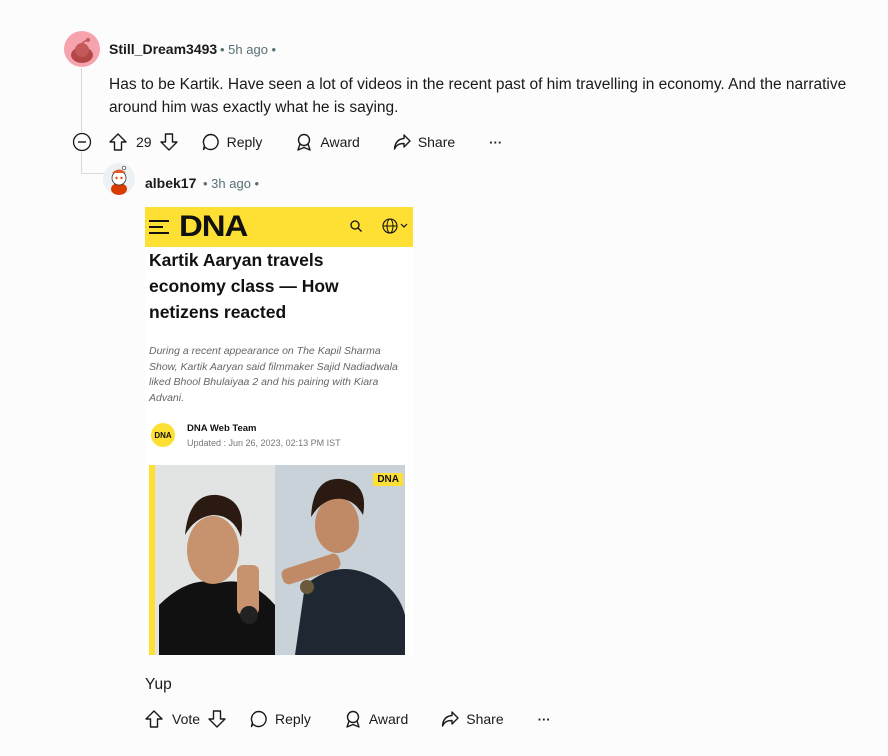 This screenshot has height=756, width=888. Describe the element at coordinates (144, 142) in the screenshot. I see `vote-count: 29` at that location.